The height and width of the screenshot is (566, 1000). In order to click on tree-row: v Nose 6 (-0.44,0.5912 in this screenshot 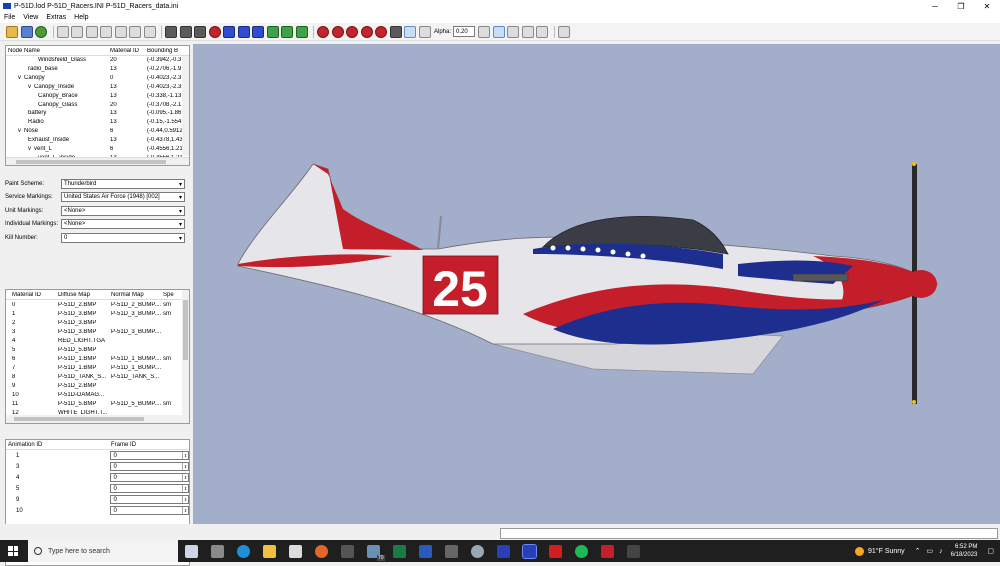, I will do `click(97, 131)`.